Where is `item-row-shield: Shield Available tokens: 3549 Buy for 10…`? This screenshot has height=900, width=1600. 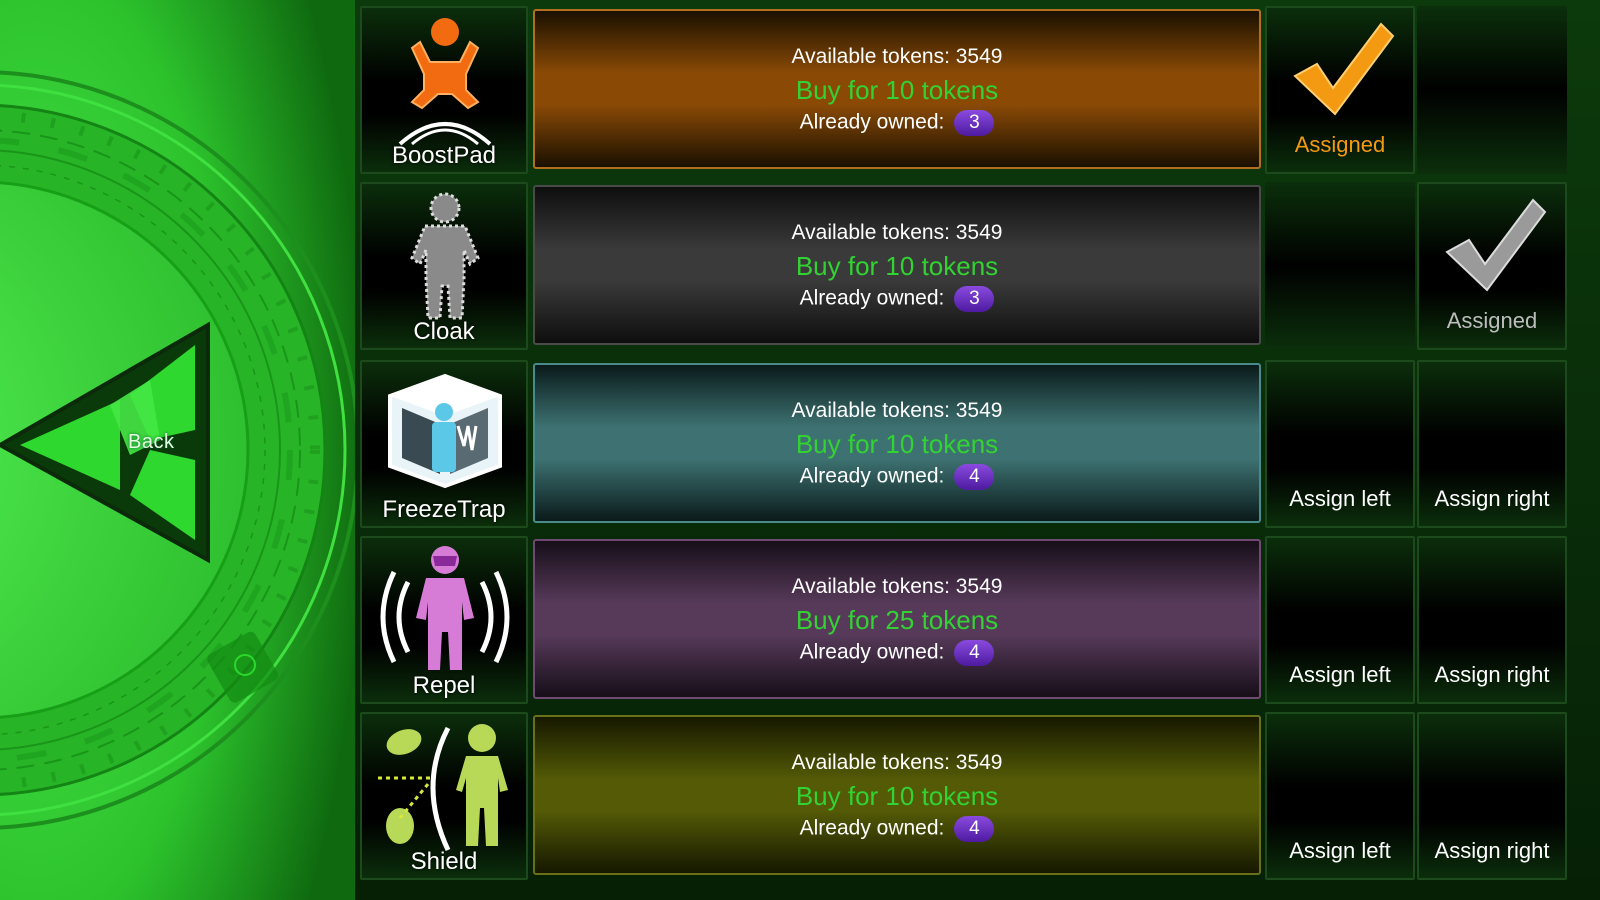
item-row-shield: Shield Available tokens: 3549 Buy for 10… is located at coordinates (977, 798).